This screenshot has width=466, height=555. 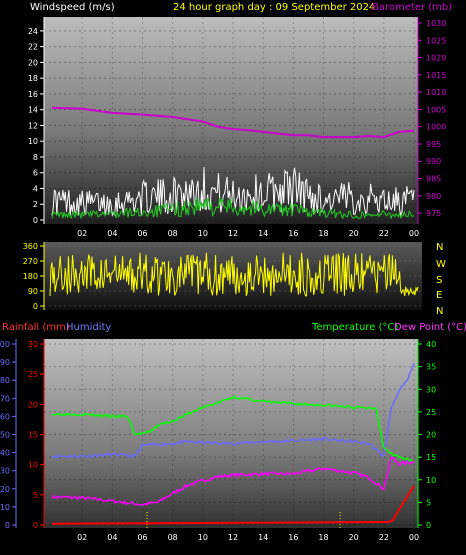 What do you see at coordinates (82, 233) in the screenshot?
I see `wind-time-tick-label: 02` at bounding box center [82, 233].